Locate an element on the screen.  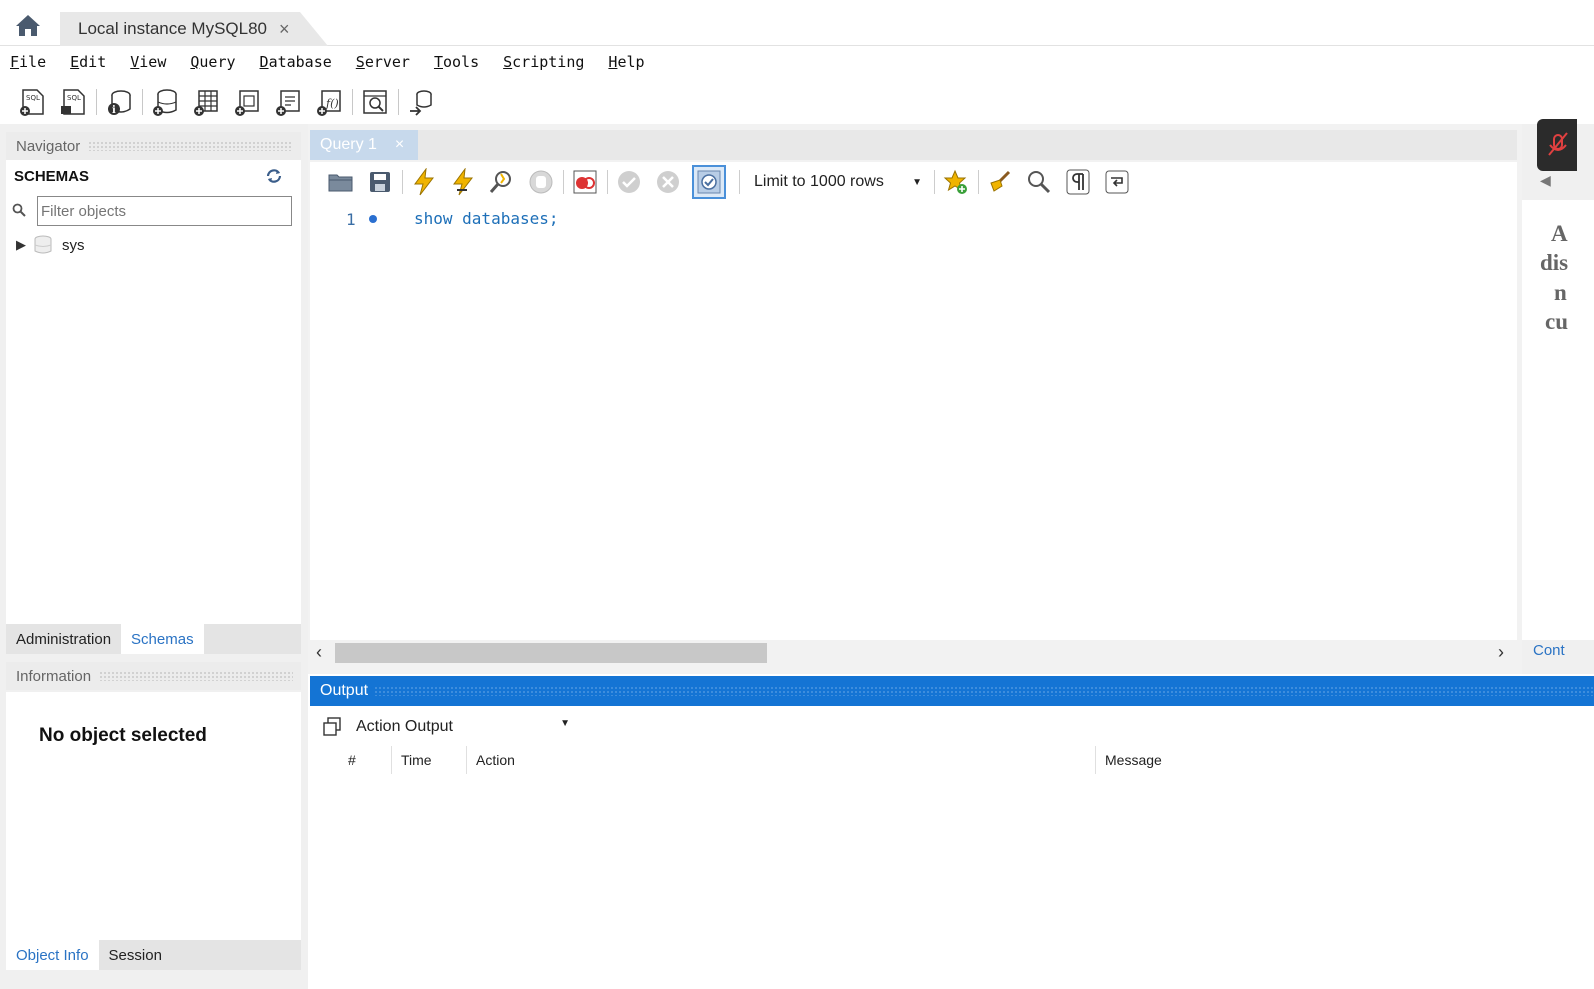
find-replace-icon is located at coordinates (1039, 182).